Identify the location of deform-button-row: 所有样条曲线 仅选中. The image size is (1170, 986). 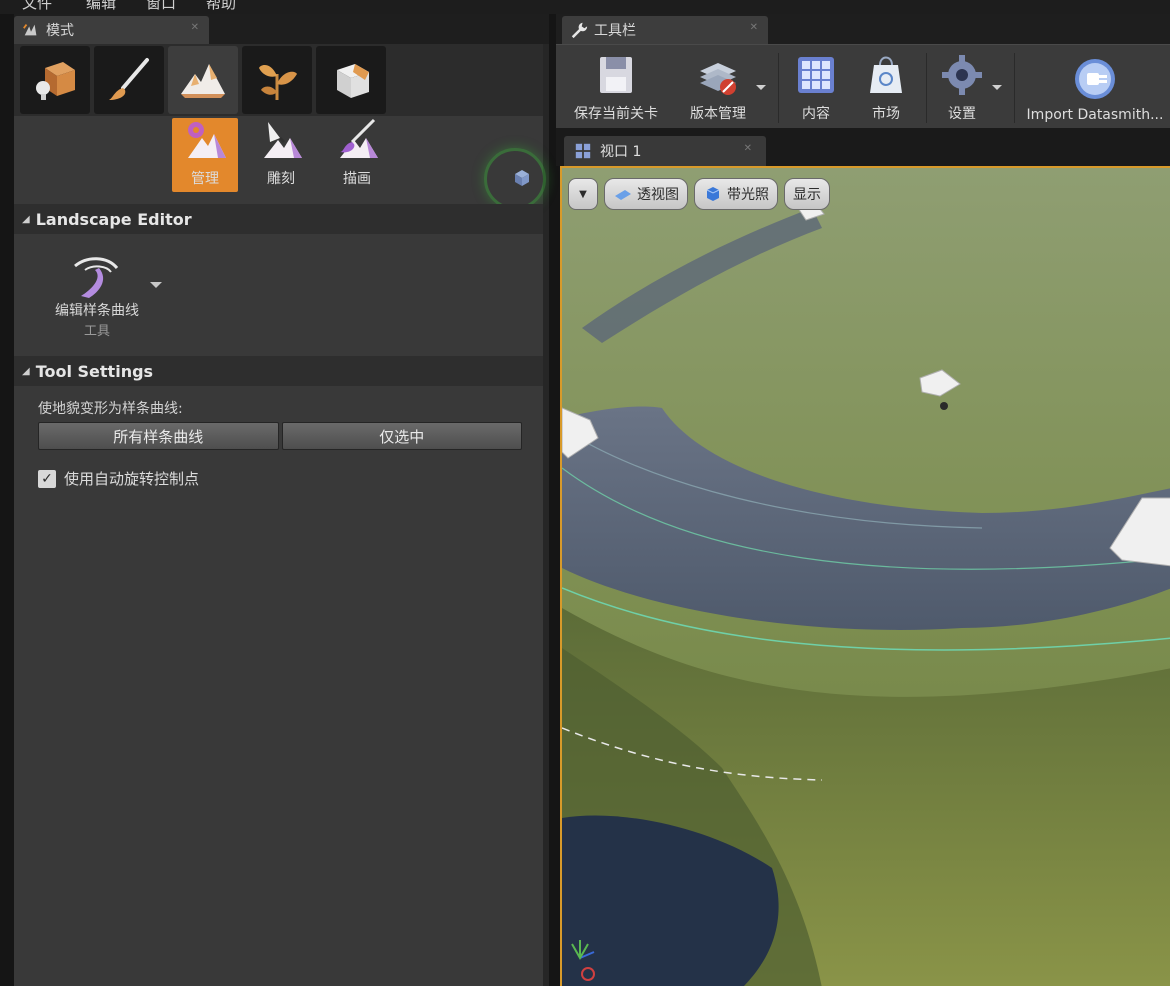
(280, 436).